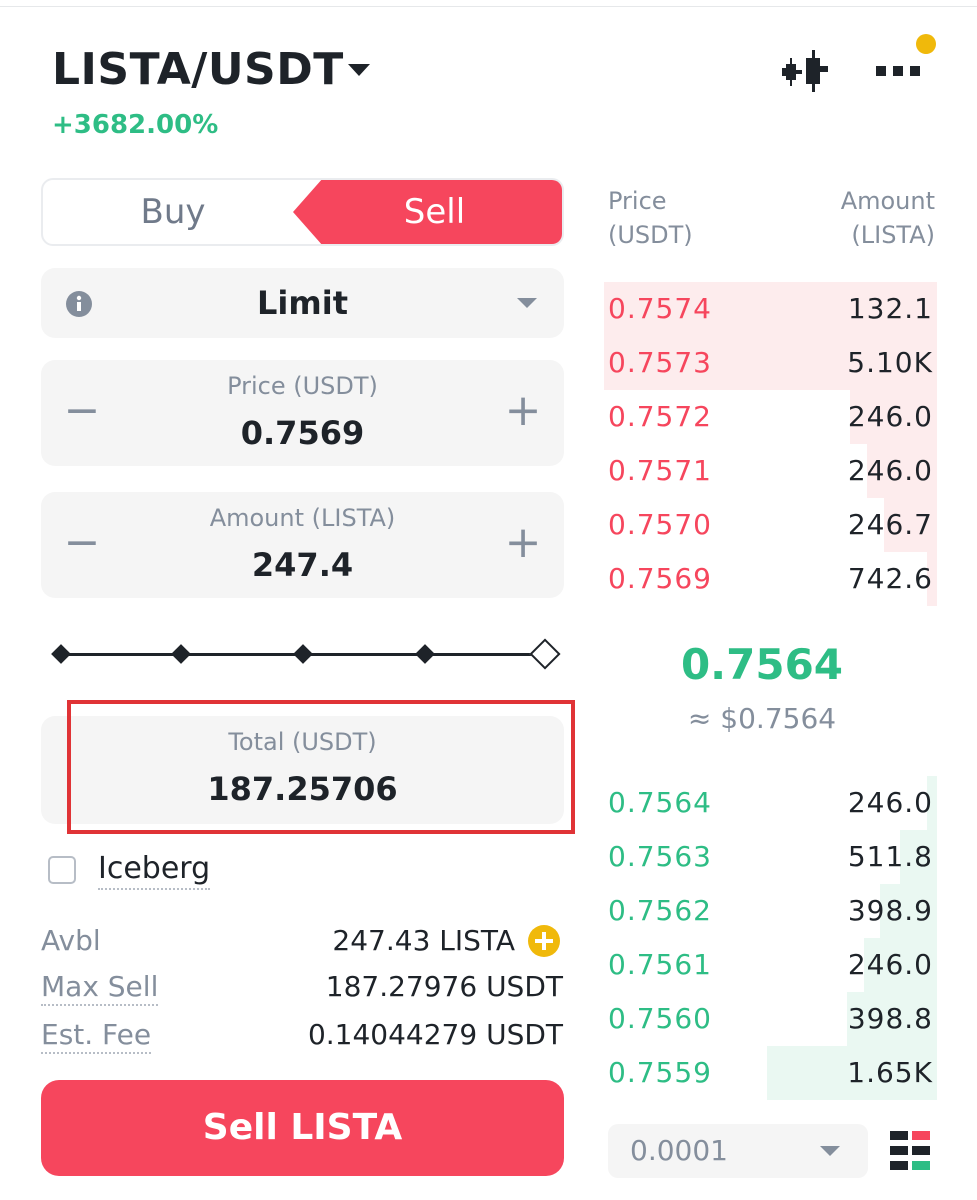  I want to click on tab-buy: Buy, so click(173, 212).